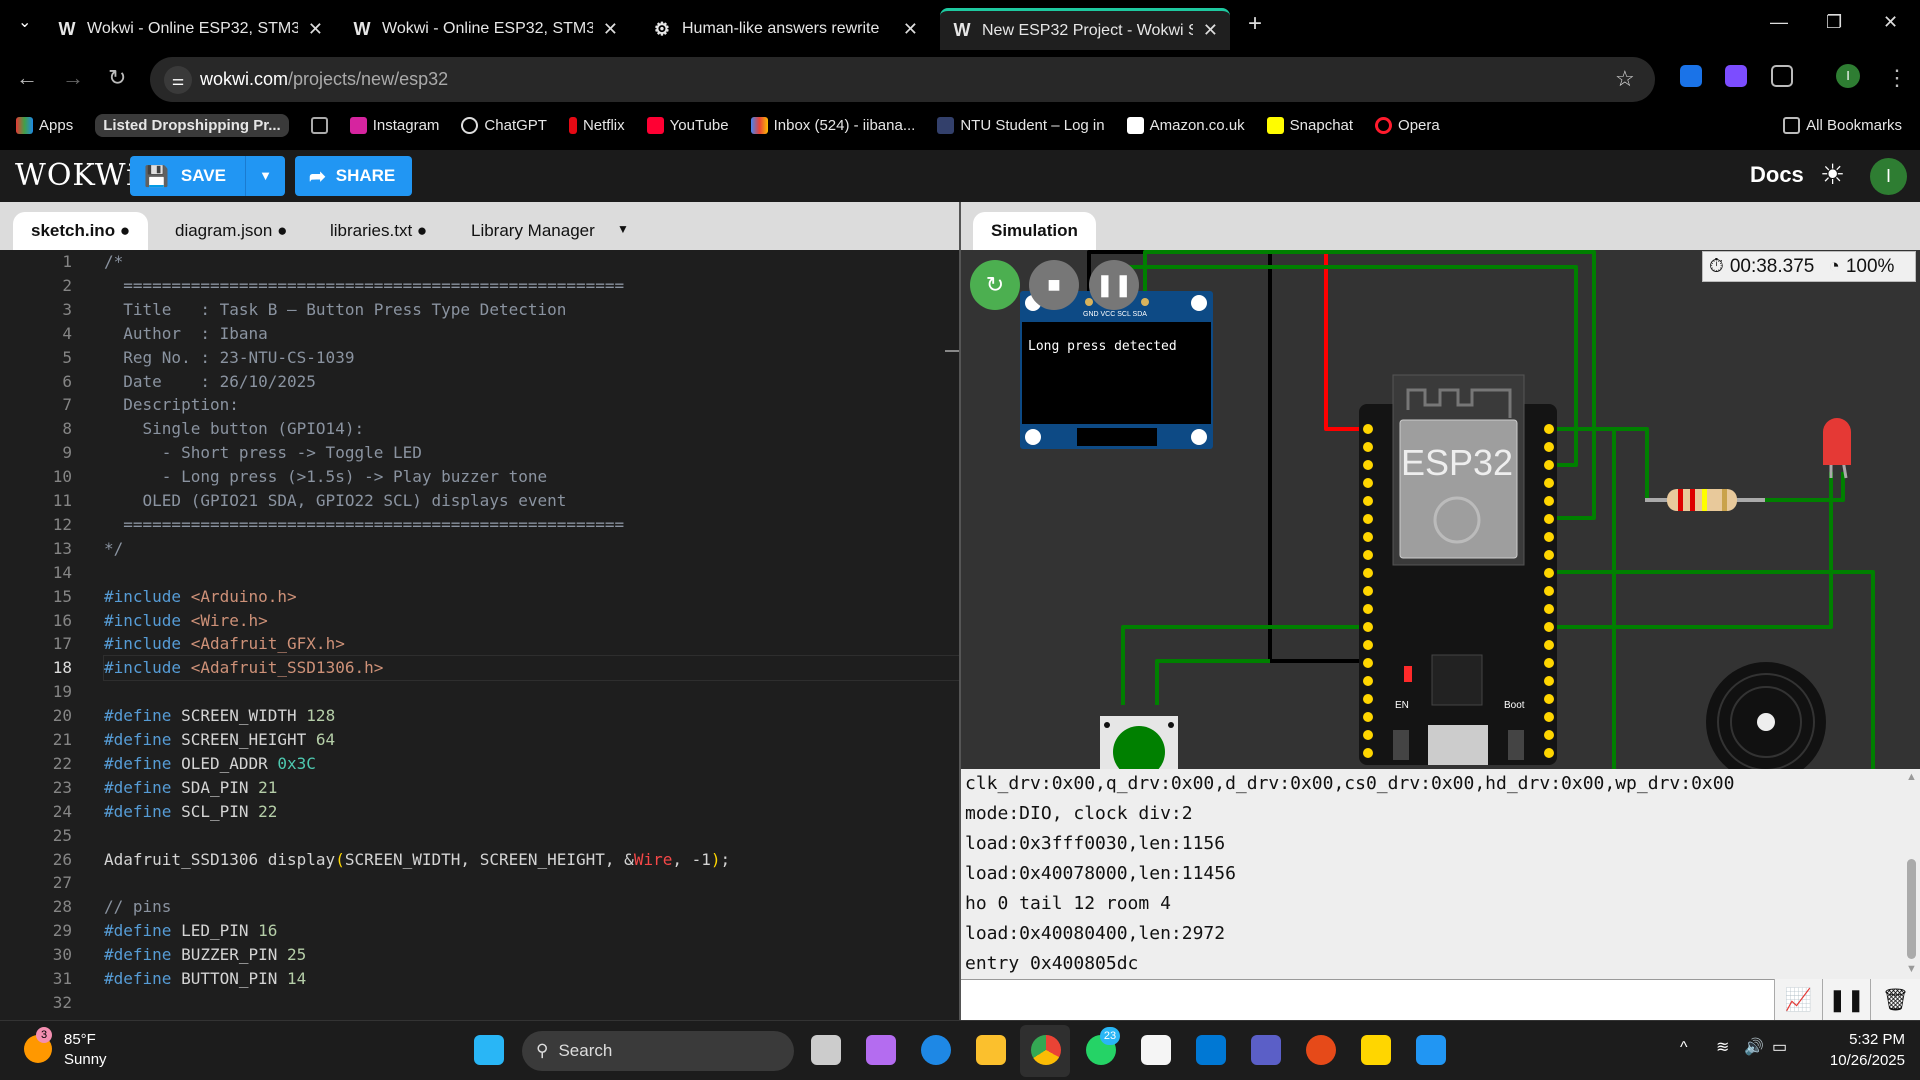 The height and width of the screenshot is (1080, 1920). I want to click on back-icon: ←, so click(27, 78).